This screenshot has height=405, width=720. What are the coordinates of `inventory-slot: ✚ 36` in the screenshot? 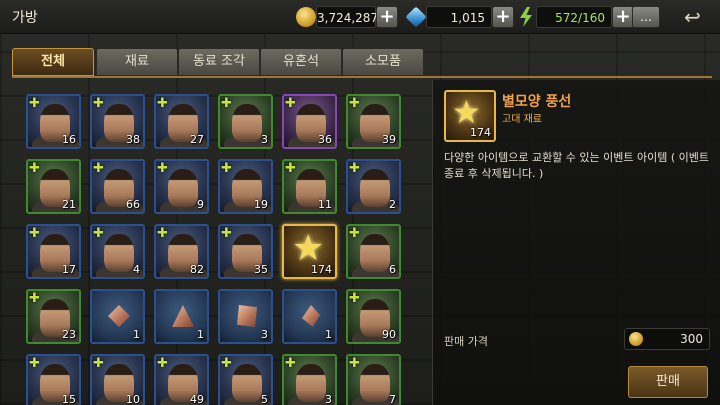 It's located at (309, 121).